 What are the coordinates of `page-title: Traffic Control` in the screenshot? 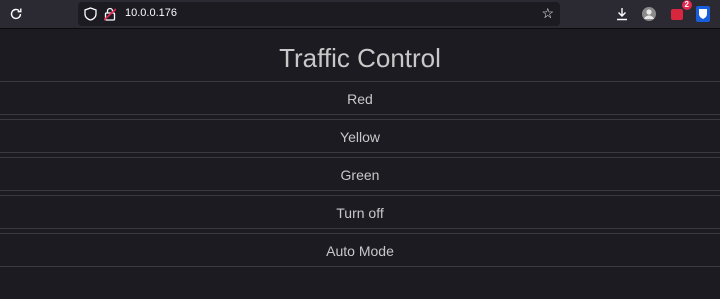 It's located at (360, 58).